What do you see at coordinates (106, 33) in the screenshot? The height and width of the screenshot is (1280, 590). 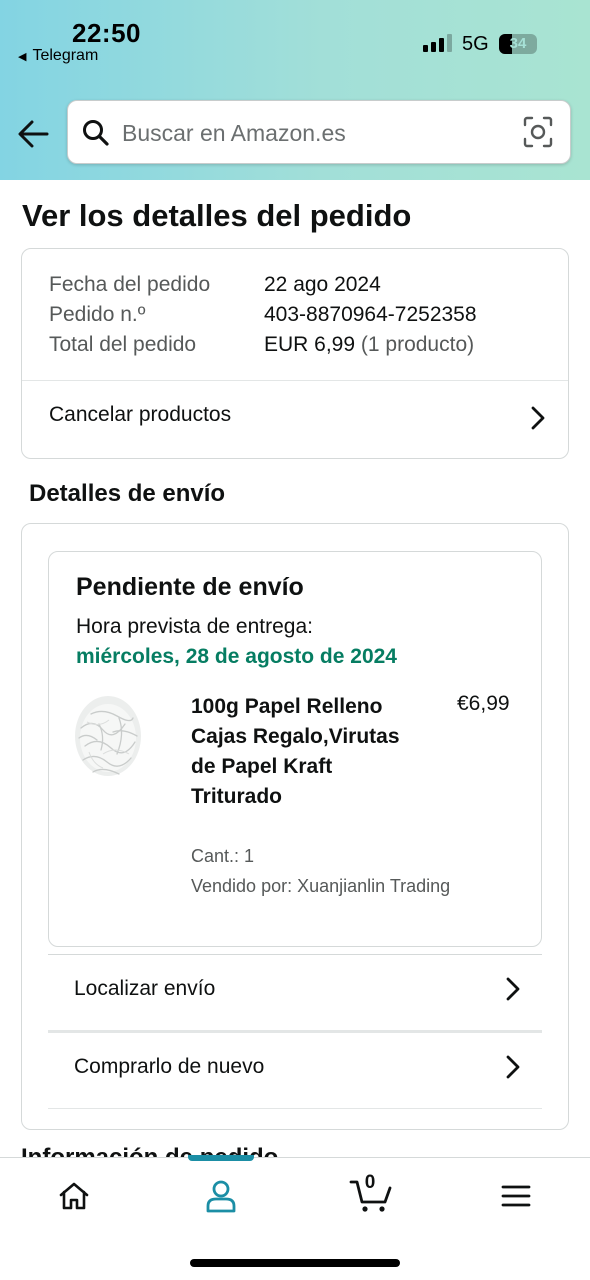 I see `status-time: 22:50` at bounding box center [106, 33].